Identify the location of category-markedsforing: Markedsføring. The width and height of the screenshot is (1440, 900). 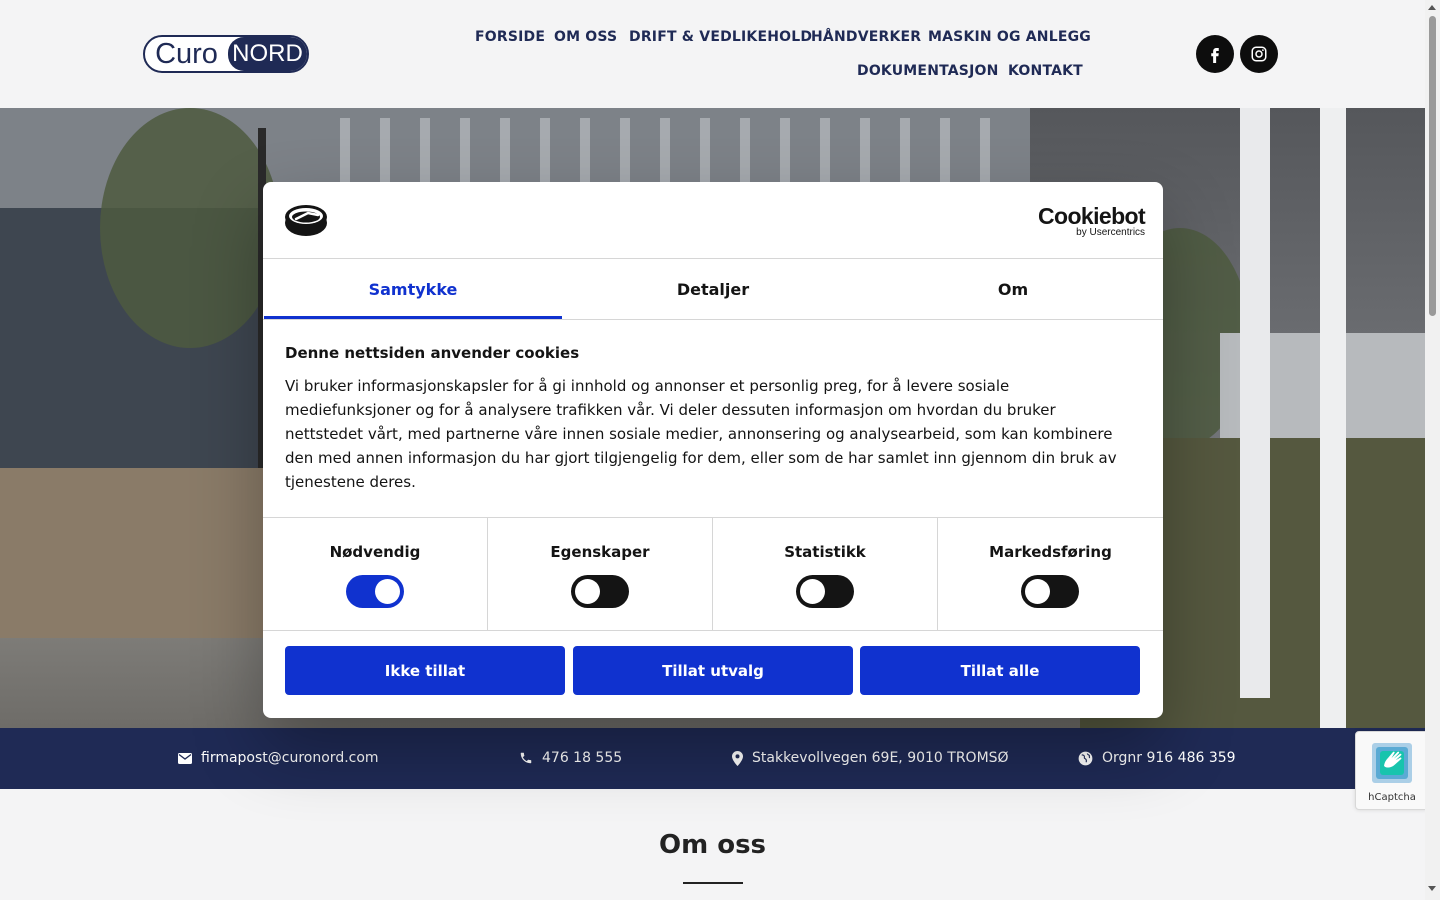
(1050, 574).